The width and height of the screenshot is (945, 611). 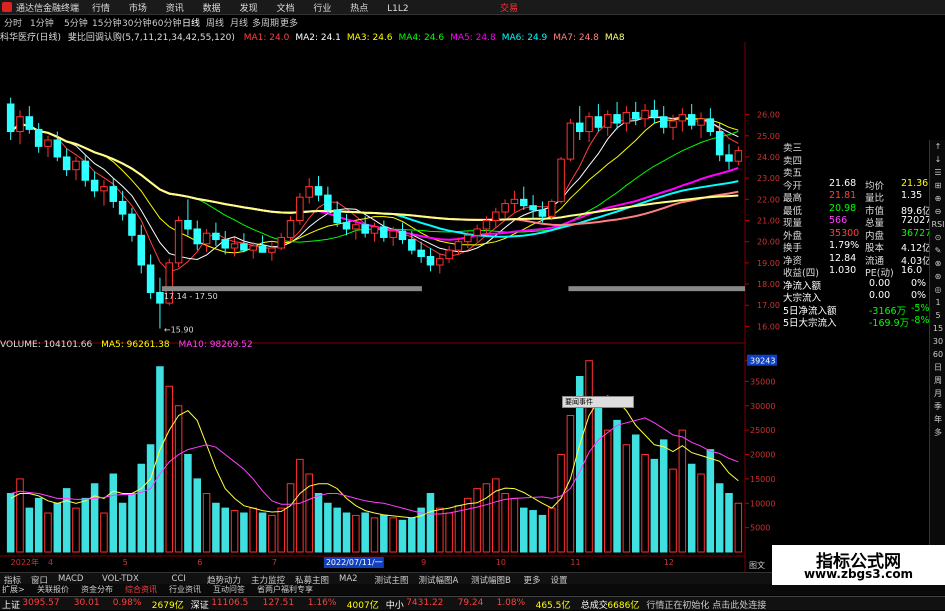 I want to click on extension-tab: 关联报价, so click(x=53, y=589).